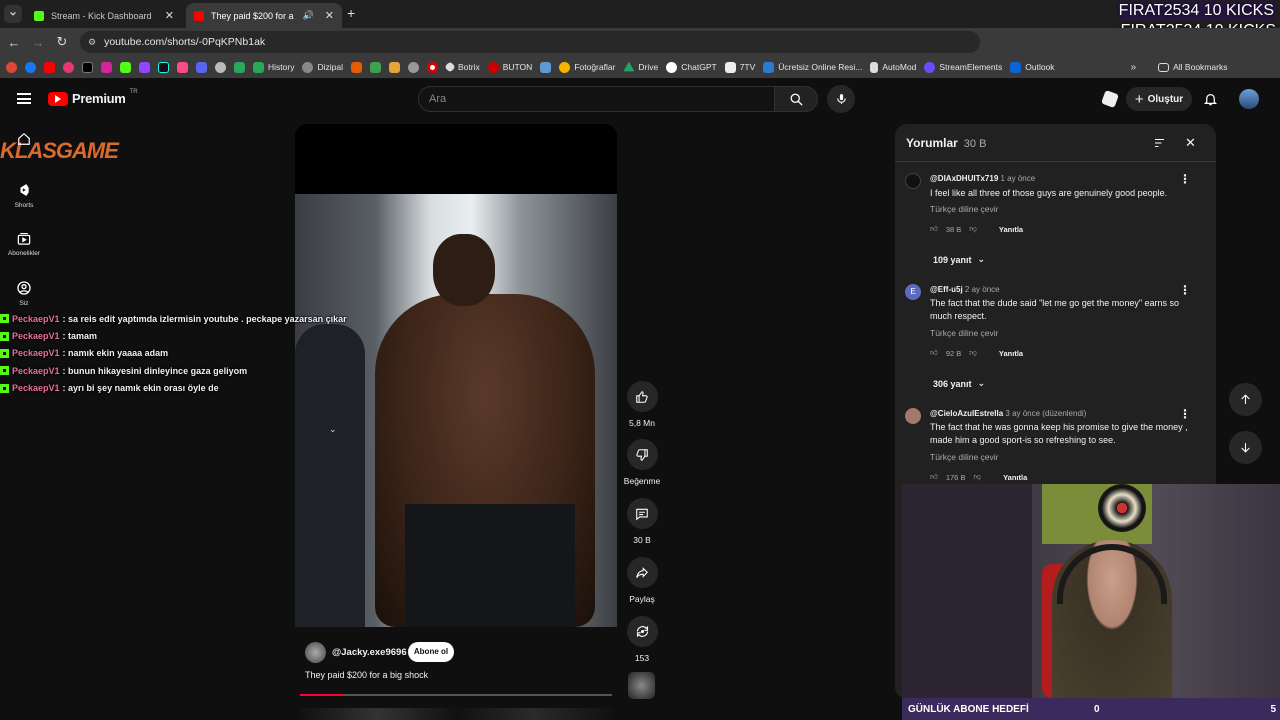 The width and height of the screenshot is (1280, 720). I want to click on comment-author: @DIAxDHUITx719 1 ay önce, so click(982, 178).